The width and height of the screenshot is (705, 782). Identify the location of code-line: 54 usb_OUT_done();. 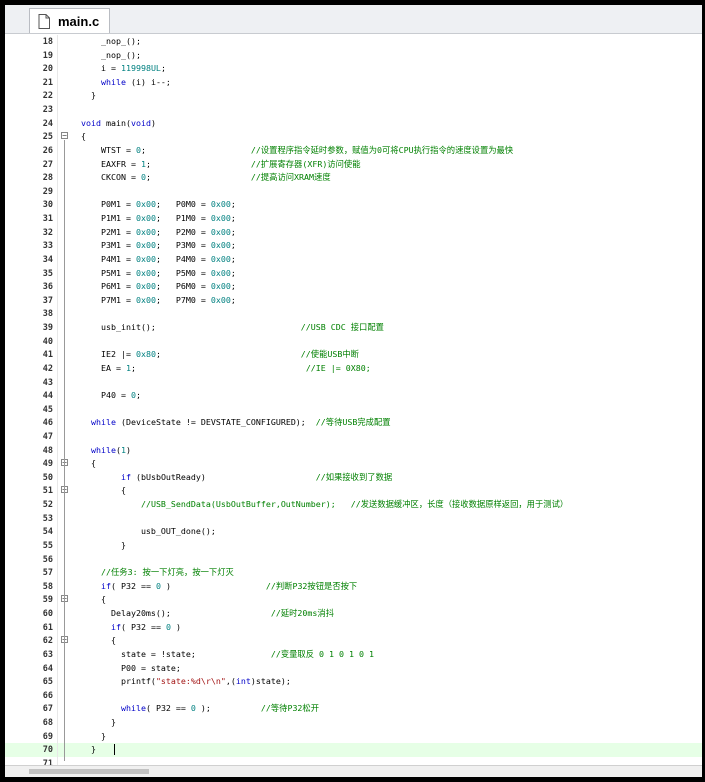
(353, 532).